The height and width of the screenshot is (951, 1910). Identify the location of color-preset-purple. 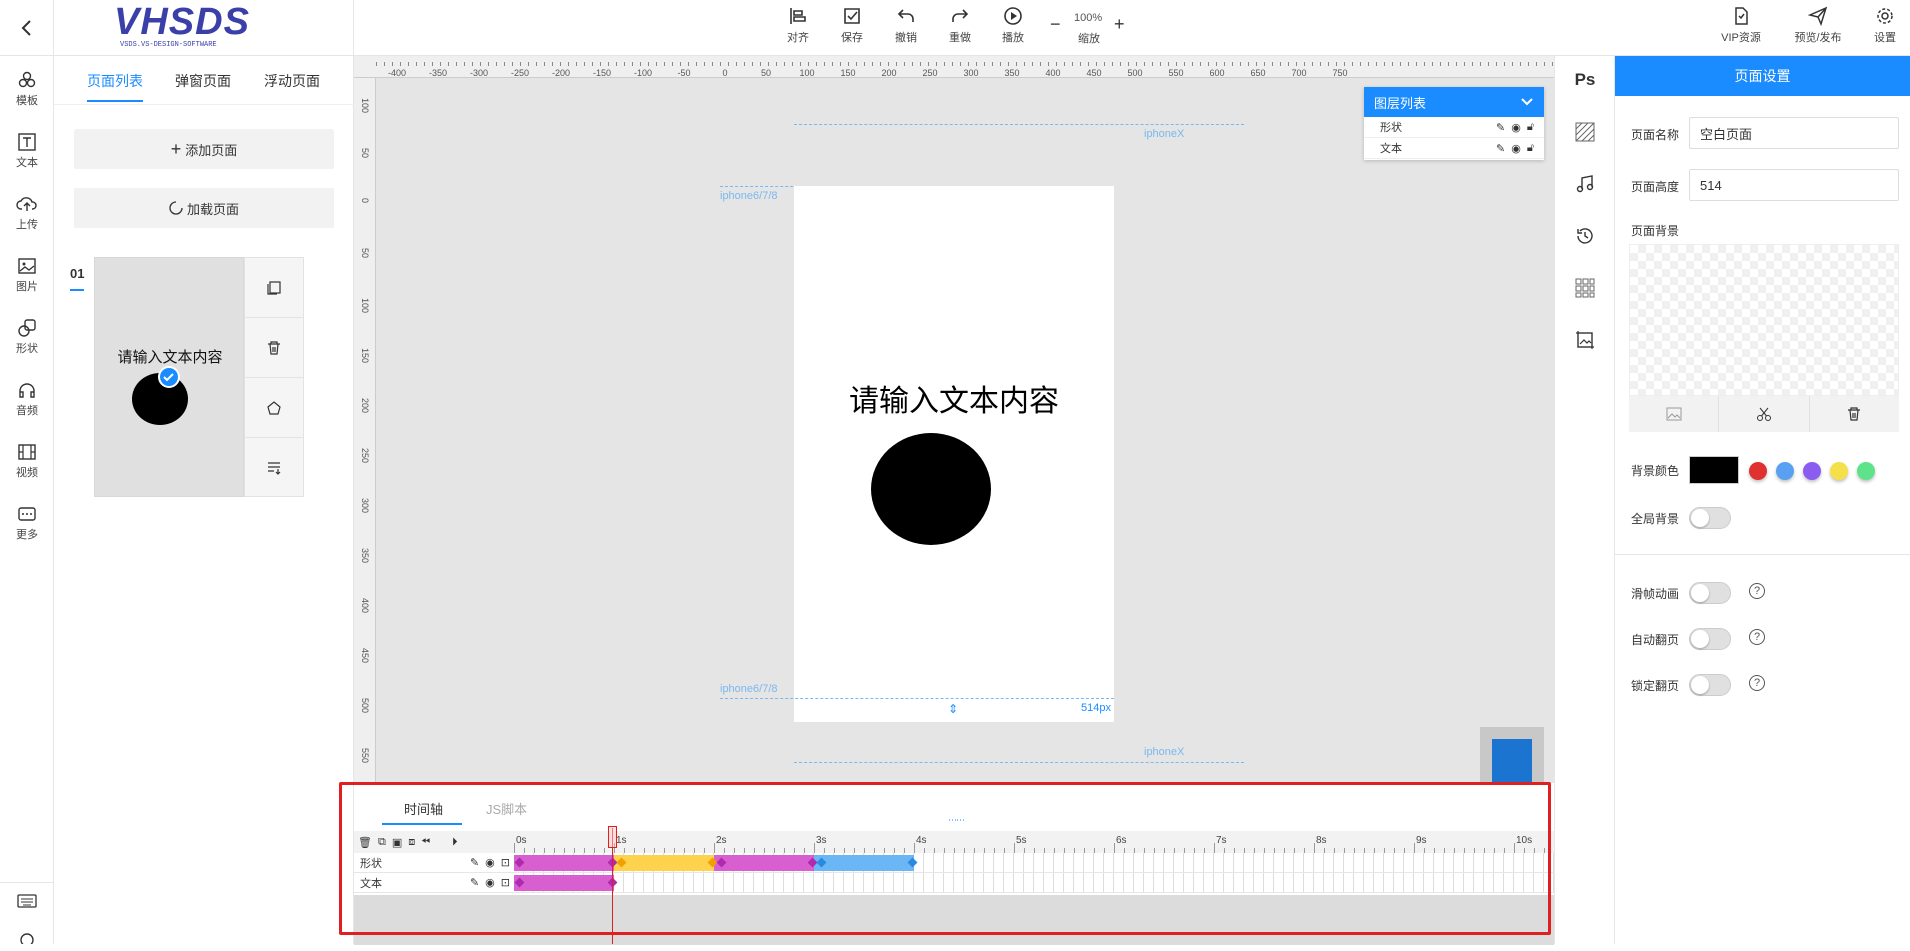
(1812, 471).